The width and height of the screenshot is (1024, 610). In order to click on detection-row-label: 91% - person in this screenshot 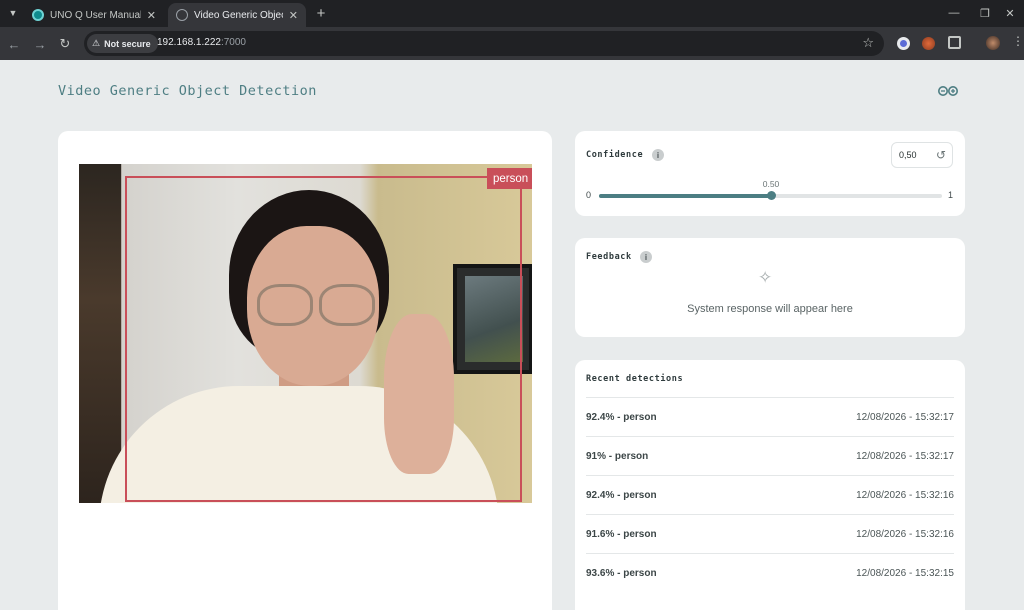, I will do `click(617, 456)`.